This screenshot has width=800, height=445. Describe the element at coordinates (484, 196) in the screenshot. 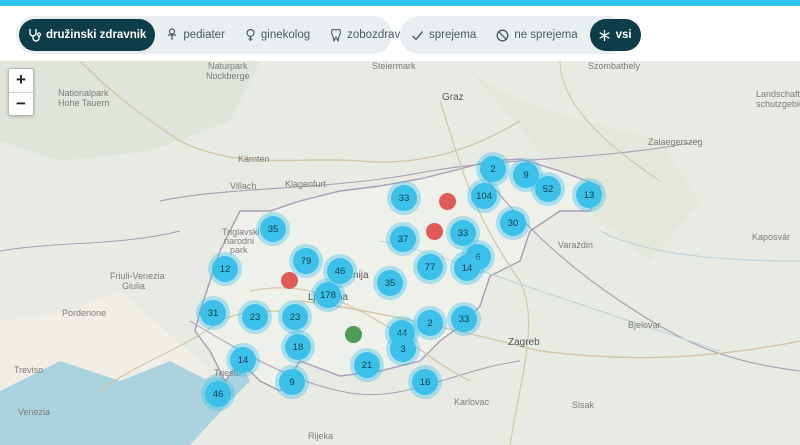

I see `cluster-marker: 104` at that location.